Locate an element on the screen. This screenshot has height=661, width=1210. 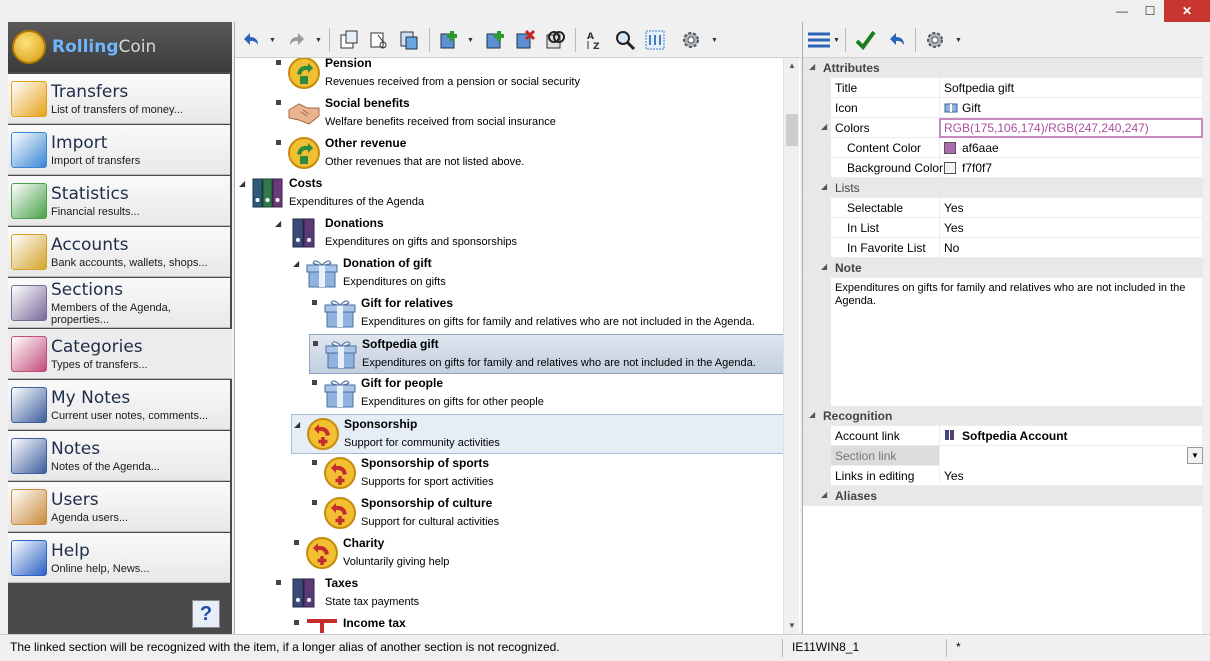
property-value: af6aae is located at coordinates (1071, 148).